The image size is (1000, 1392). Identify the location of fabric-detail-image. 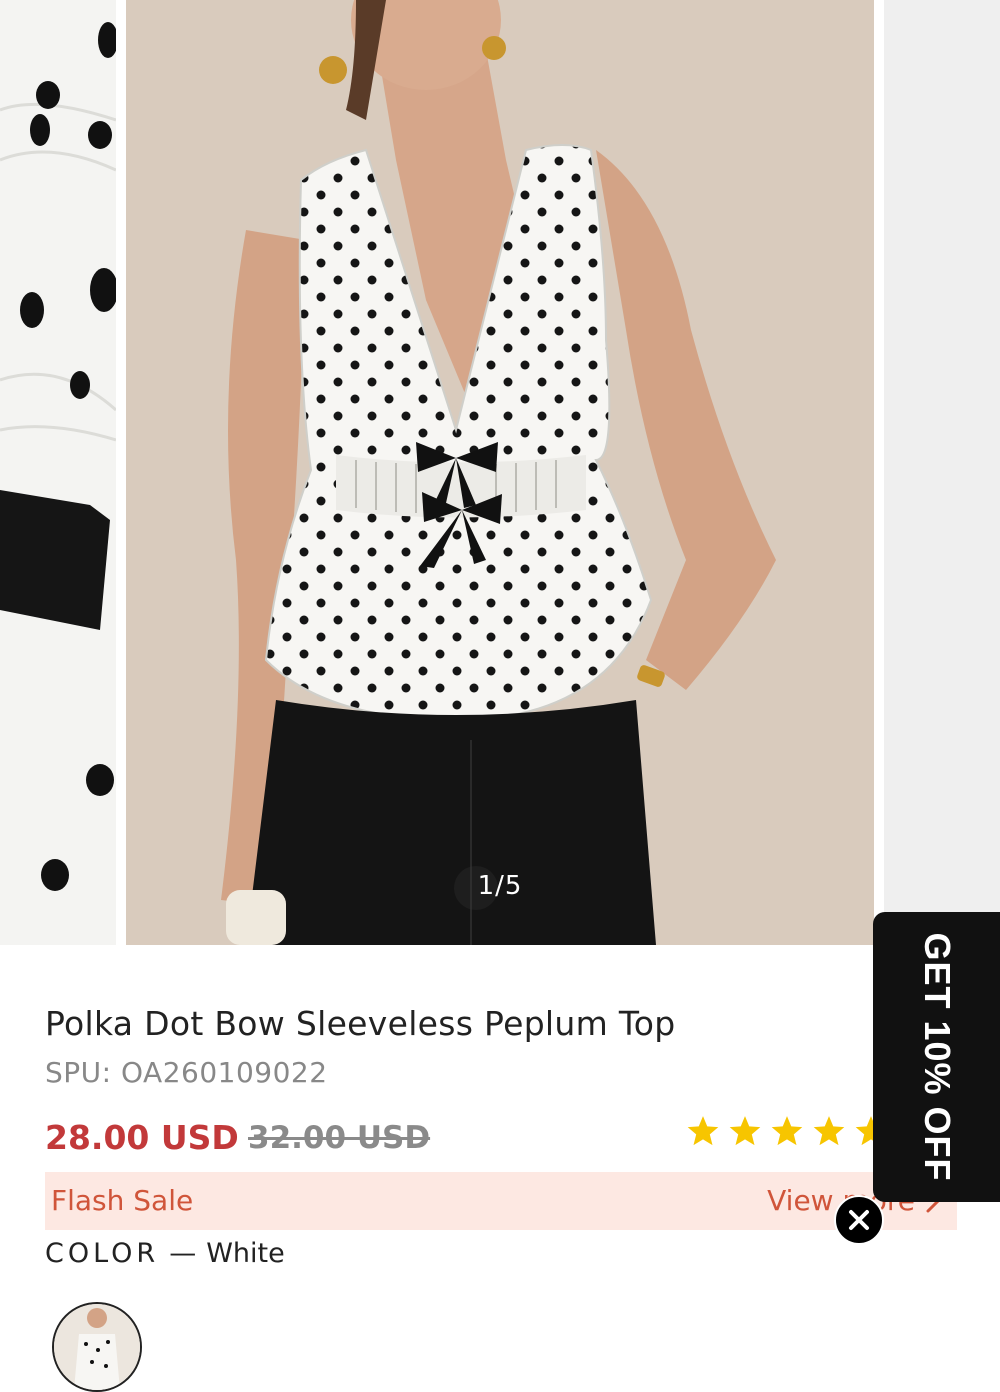
(58, 472).